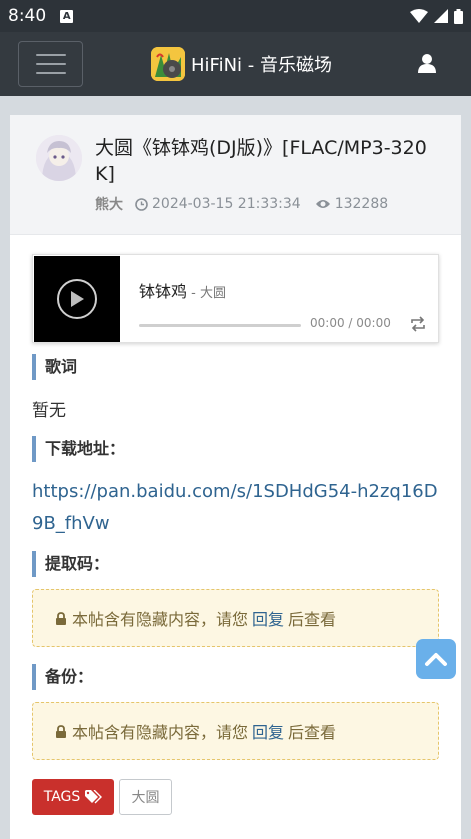  I want to click on battery-icon, so click(458, 16).